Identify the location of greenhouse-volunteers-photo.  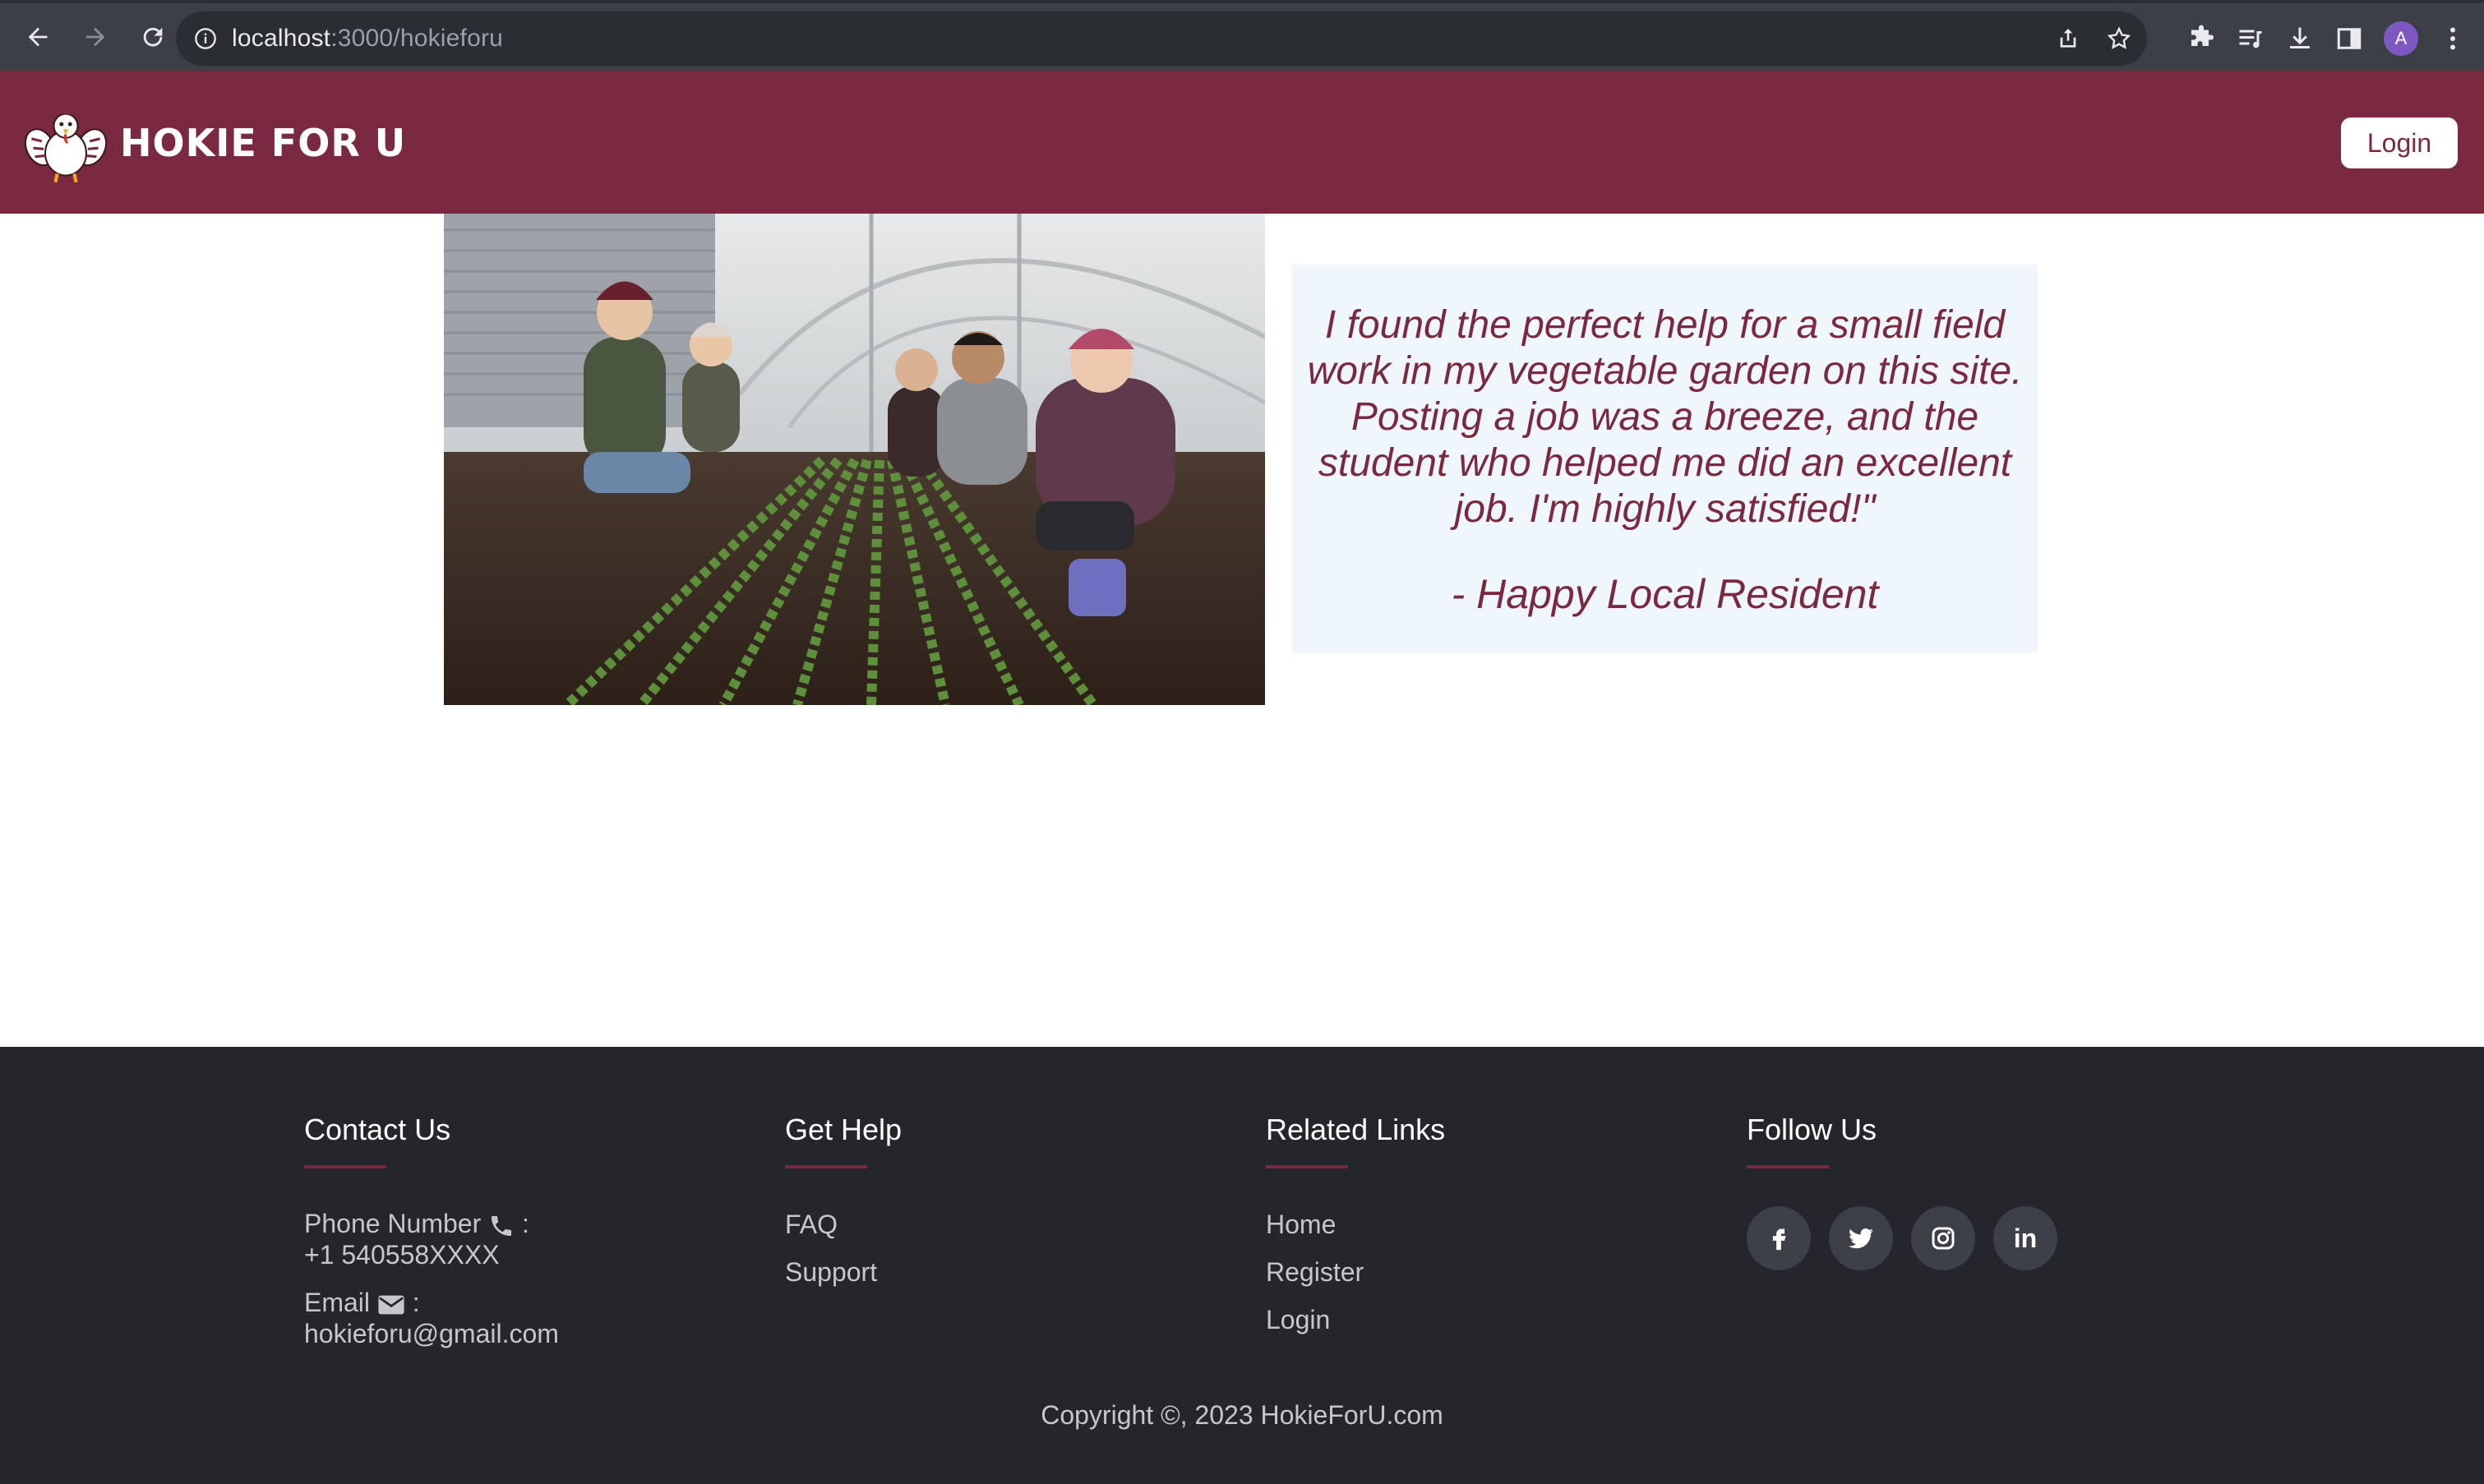
(854, 460).